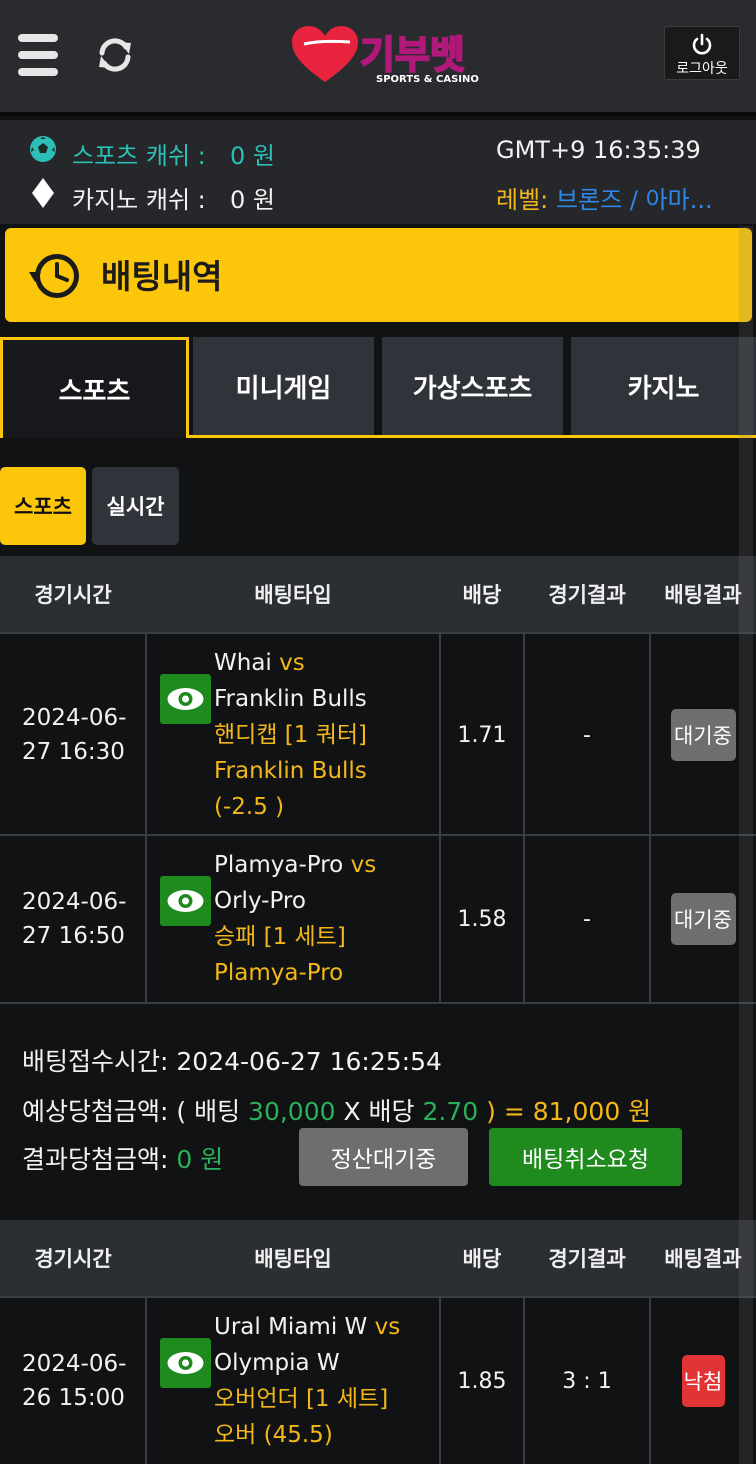  I want to click on diamond-icon, so click(43, 193).